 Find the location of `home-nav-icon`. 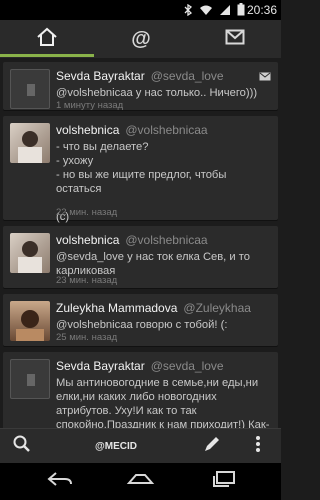

home-nav-icon is located at coordinates (140, 481).